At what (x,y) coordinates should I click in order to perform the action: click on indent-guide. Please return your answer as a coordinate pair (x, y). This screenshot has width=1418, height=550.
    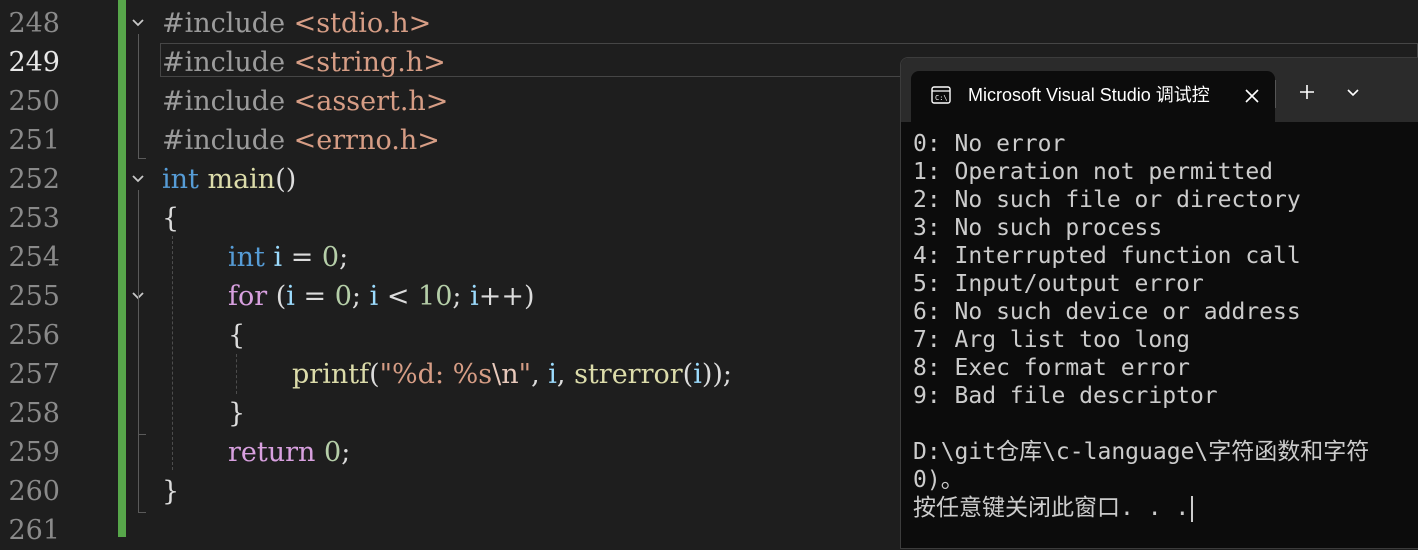
    Looking at the image, I should click on (172, 353).